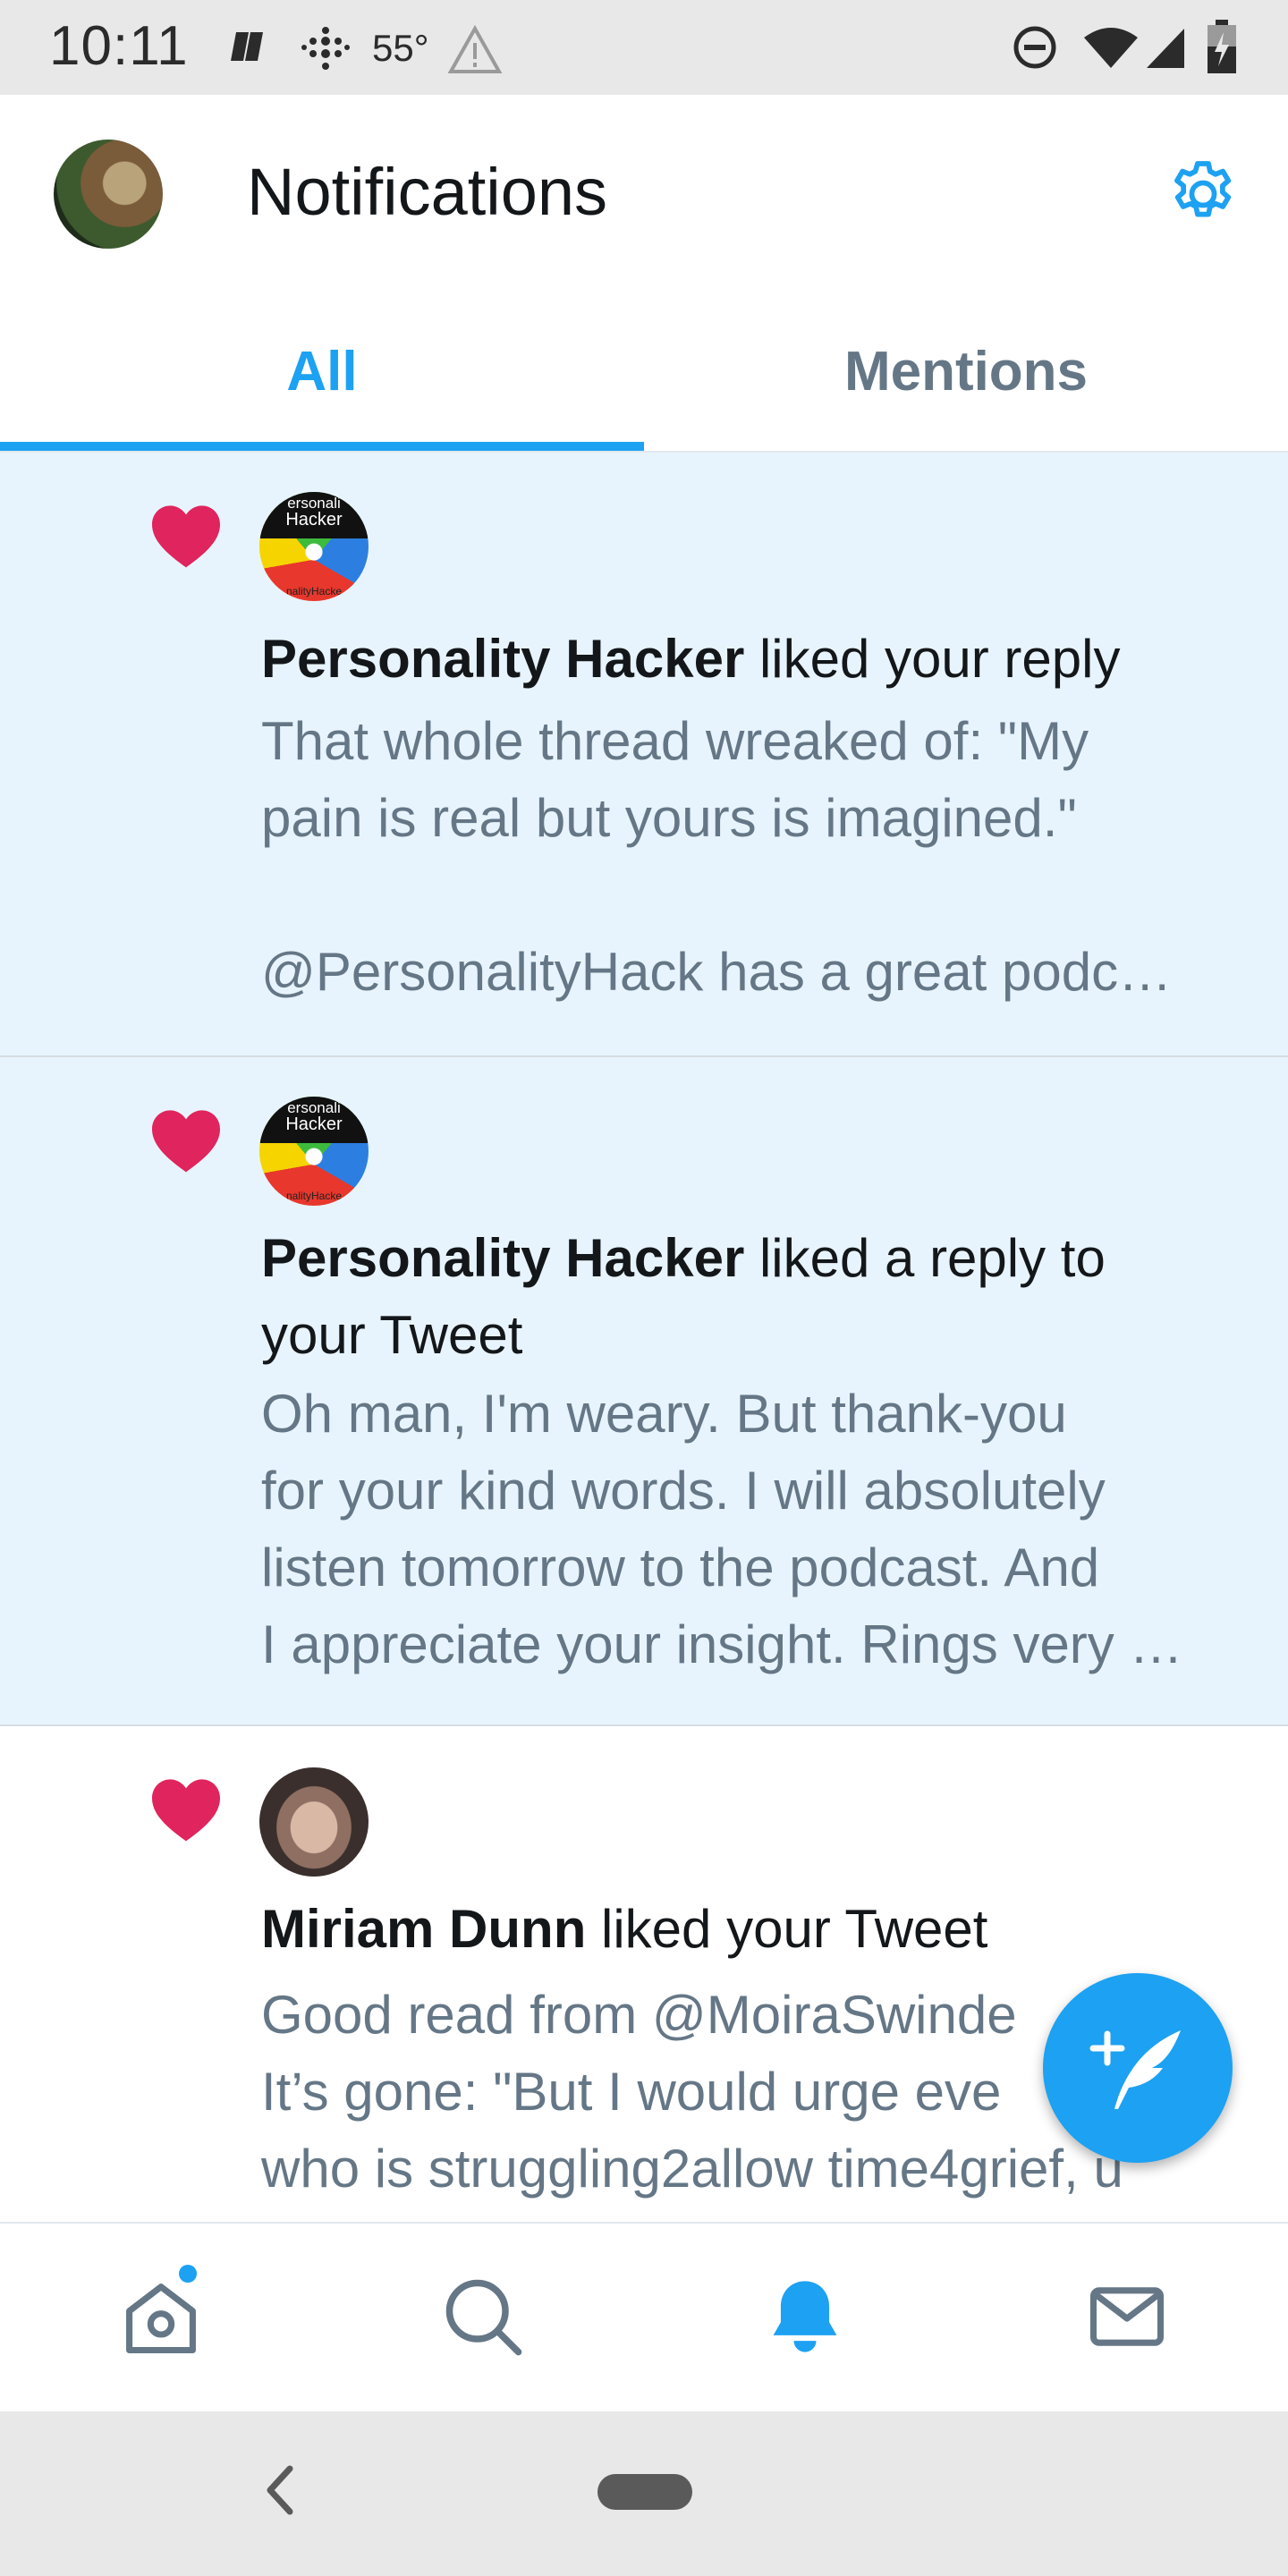 This screenshot has width=1288, height=2576. Describe the element at coordinates (644, 2316) in the screenshot. I see `bottom-nav` at that location.